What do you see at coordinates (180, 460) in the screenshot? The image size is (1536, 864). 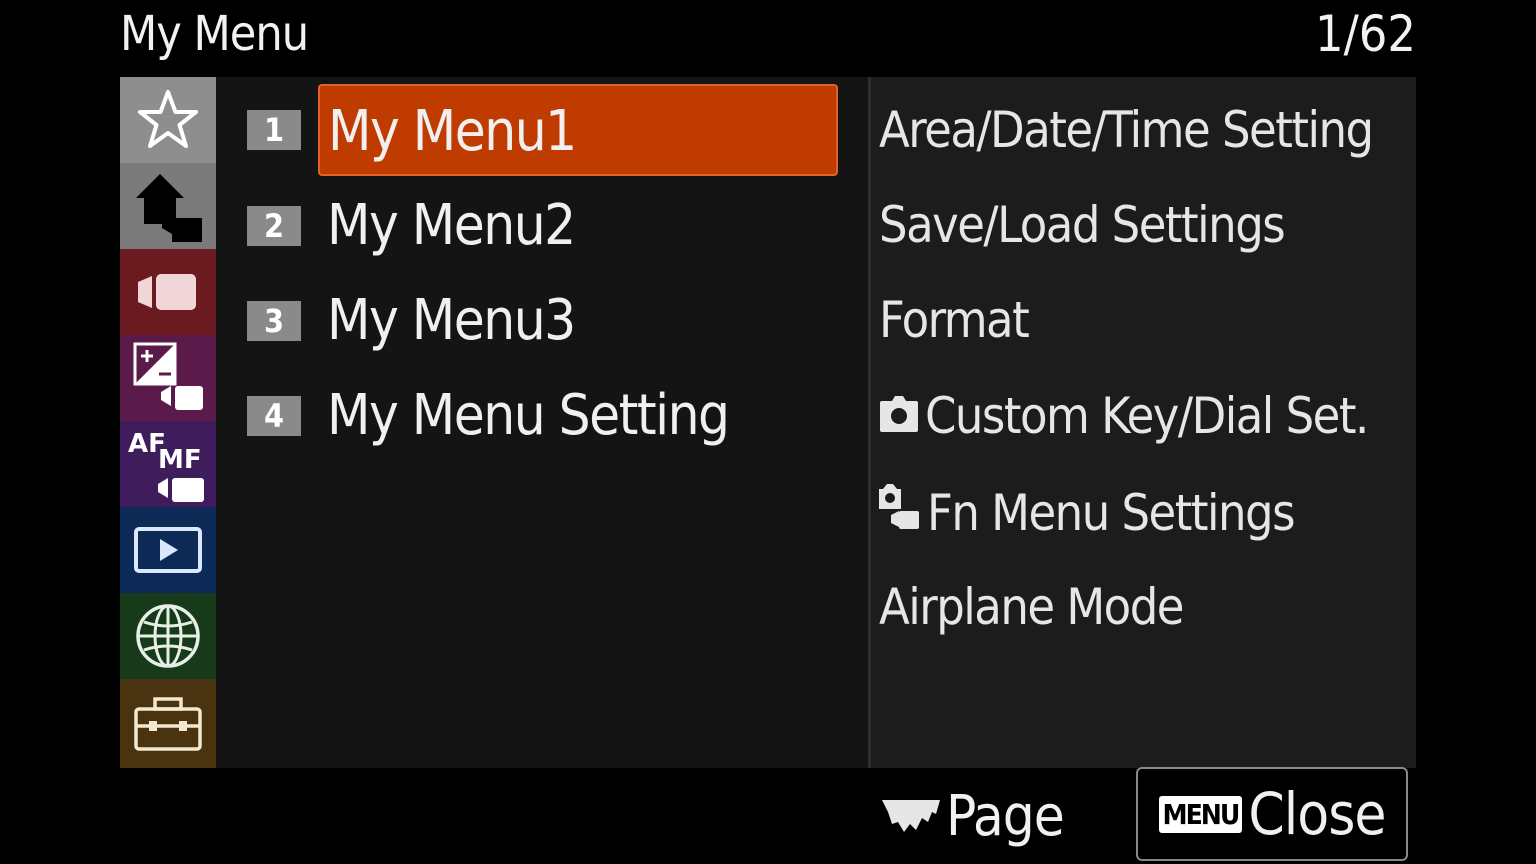 I see `mf-label: MF` at bounding box center [180, 460].